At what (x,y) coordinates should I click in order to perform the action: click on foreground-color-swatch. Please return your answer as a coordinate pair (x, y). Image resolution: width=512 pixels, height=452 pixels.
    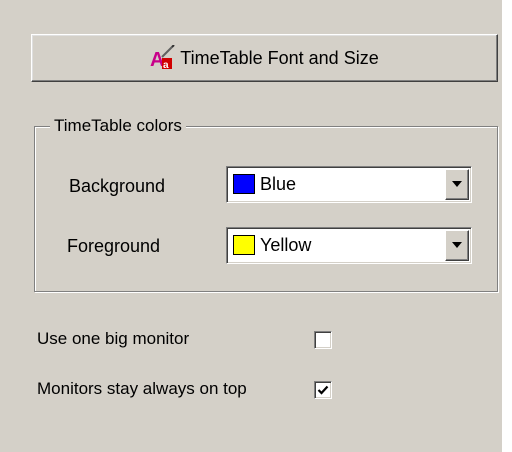
    Looking at the image, I should click on (244, 245).